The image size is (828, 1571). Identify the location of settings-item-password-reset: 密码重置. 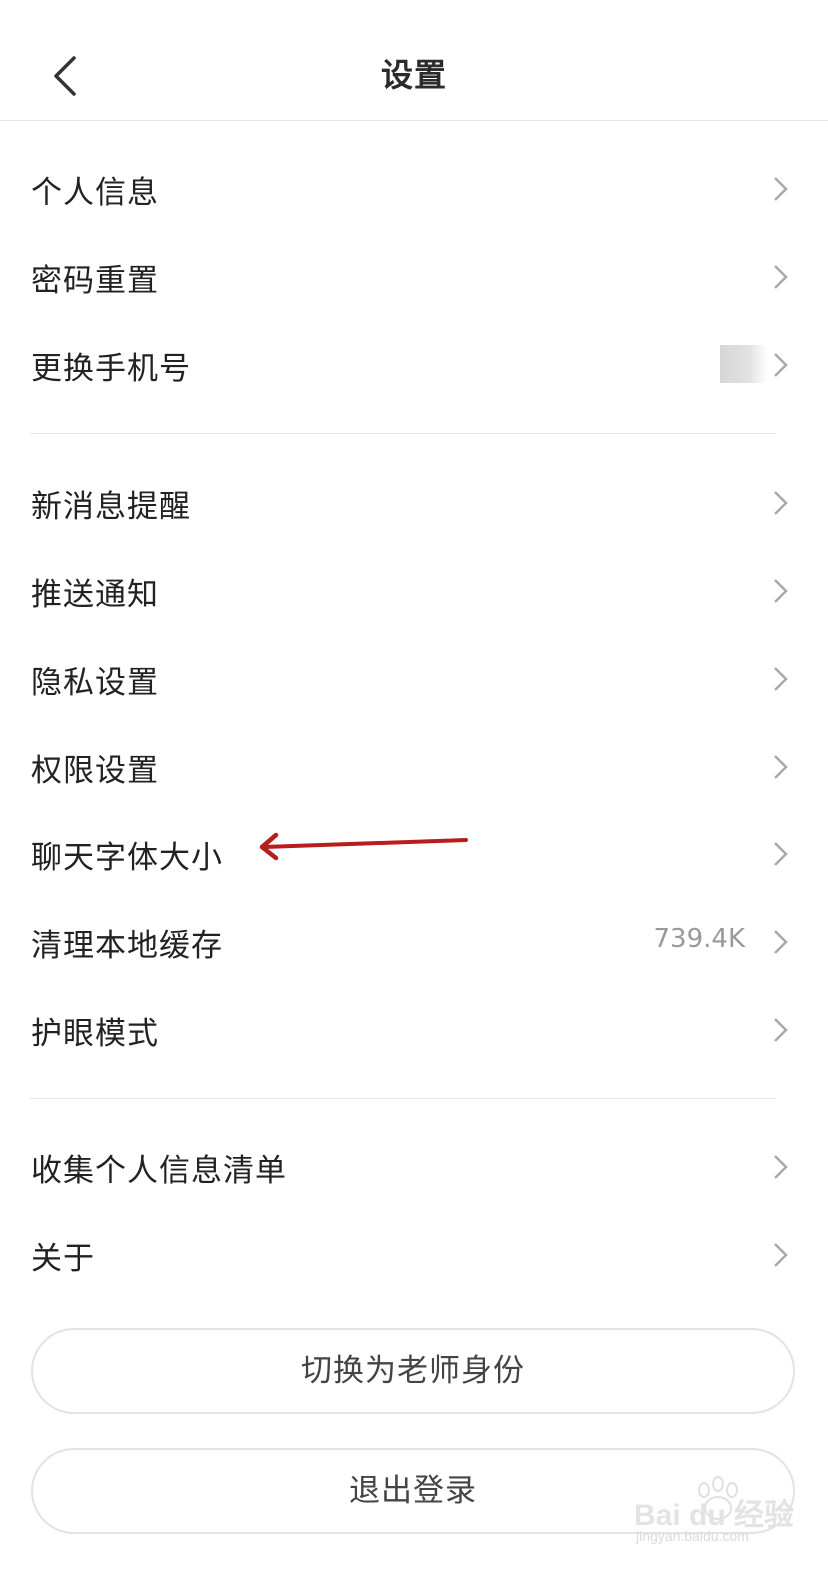
(414, 277).